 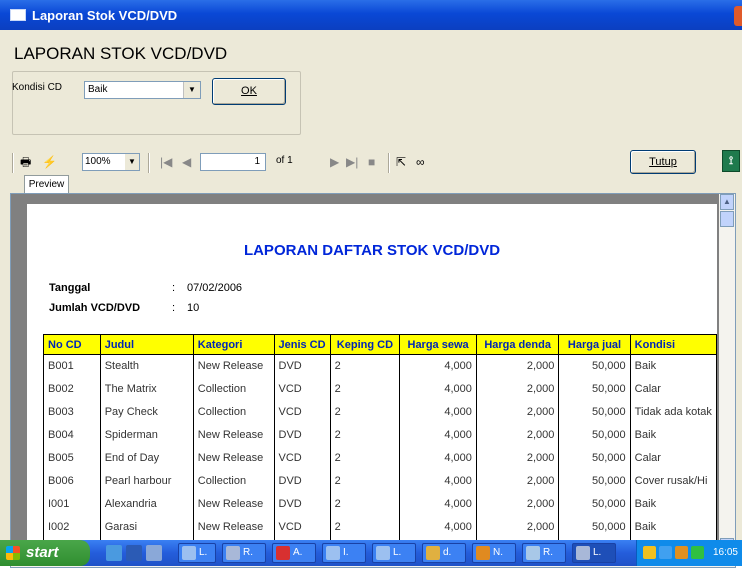 I want to click on lightning-icon: ⚡, so click(x=49, y=162).